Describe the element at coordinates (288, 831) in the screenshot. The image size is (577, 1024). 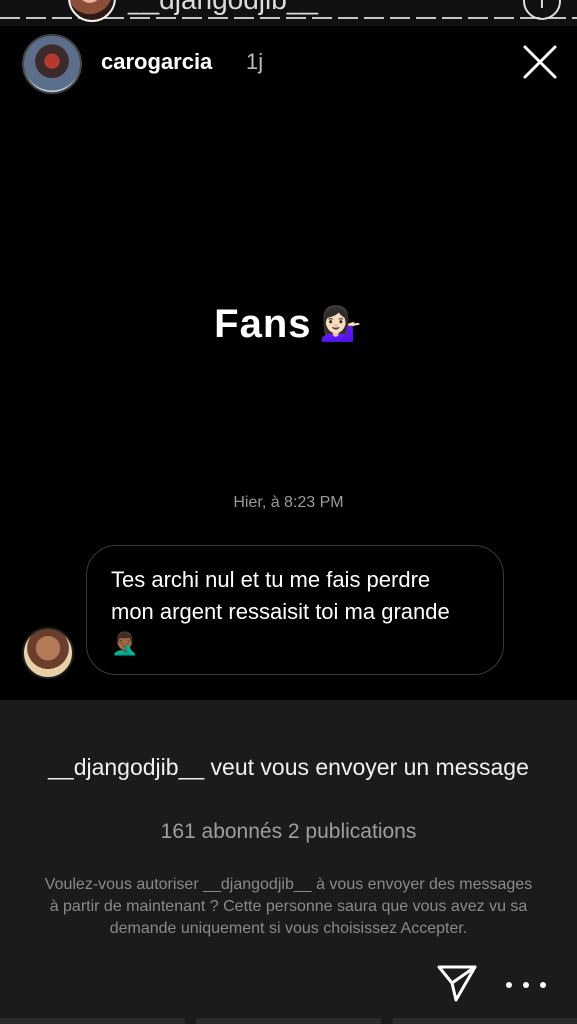
I see `request-stats: 161 abonnés 2 publications` at that location.